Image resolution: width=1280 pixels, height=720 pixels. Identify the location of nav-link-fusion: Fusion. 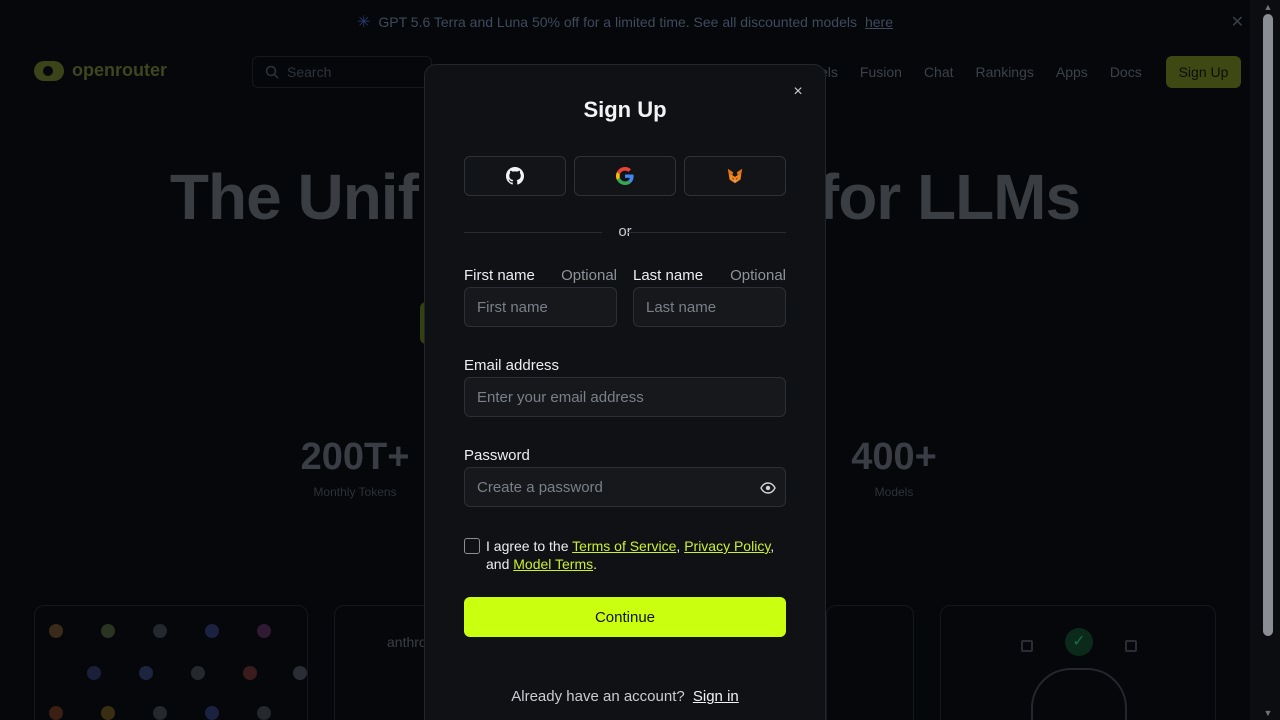
(881, 72).